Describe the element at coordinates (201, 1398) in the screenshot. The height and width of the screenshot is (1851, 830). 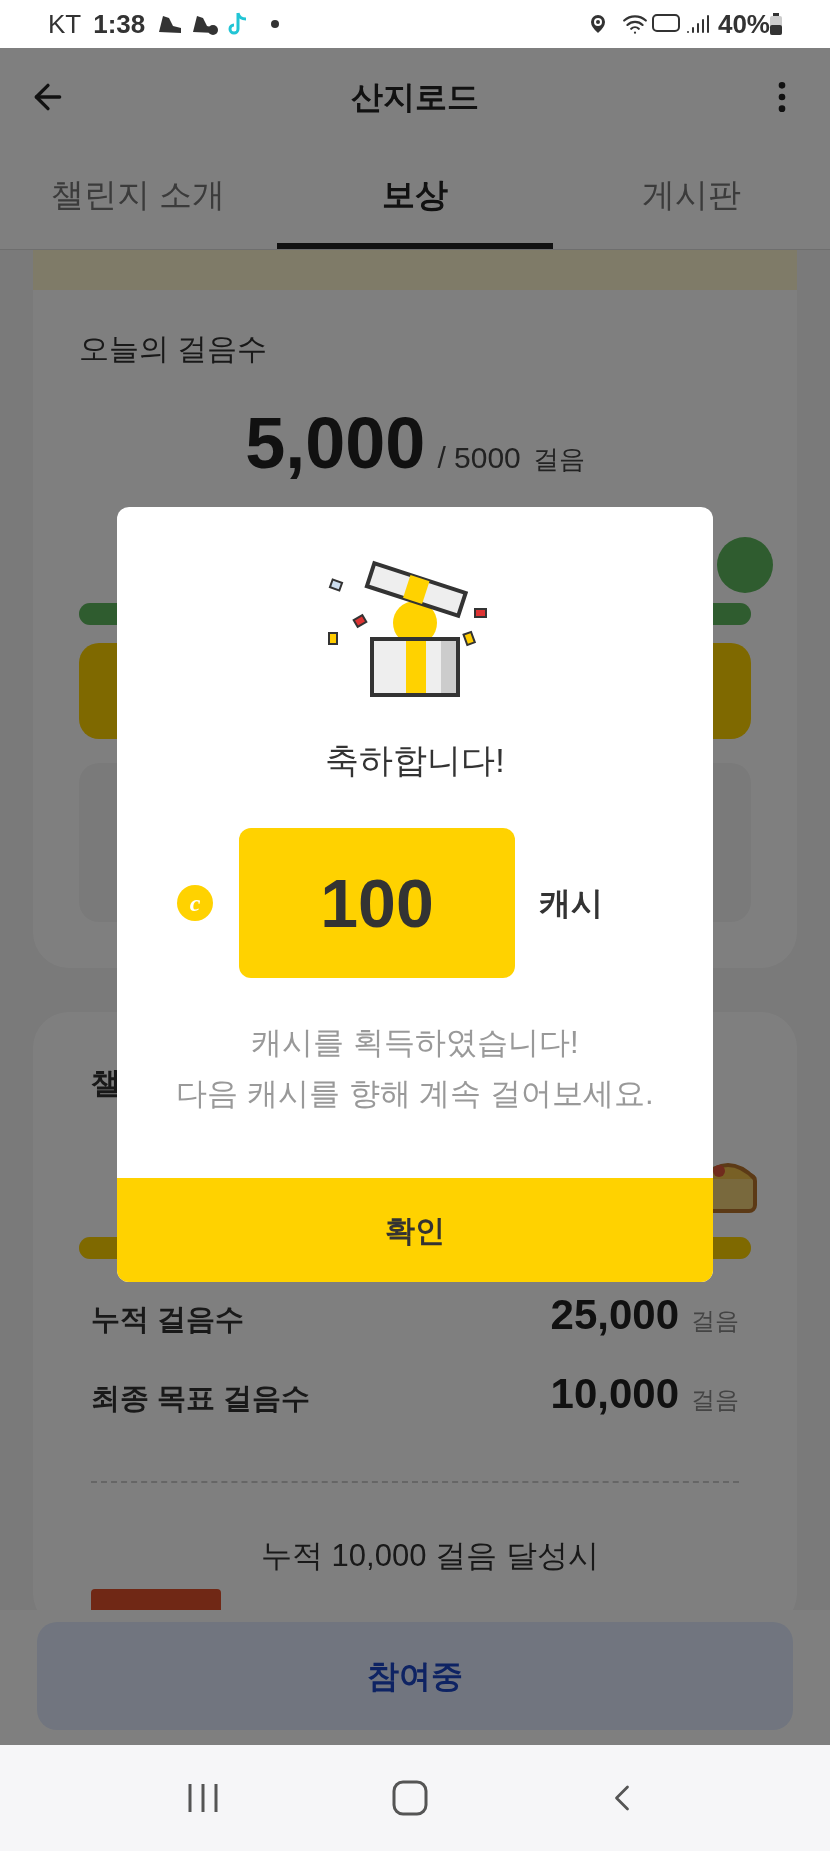
I see `stat-label: 최종 목표 걸음수` at that location.